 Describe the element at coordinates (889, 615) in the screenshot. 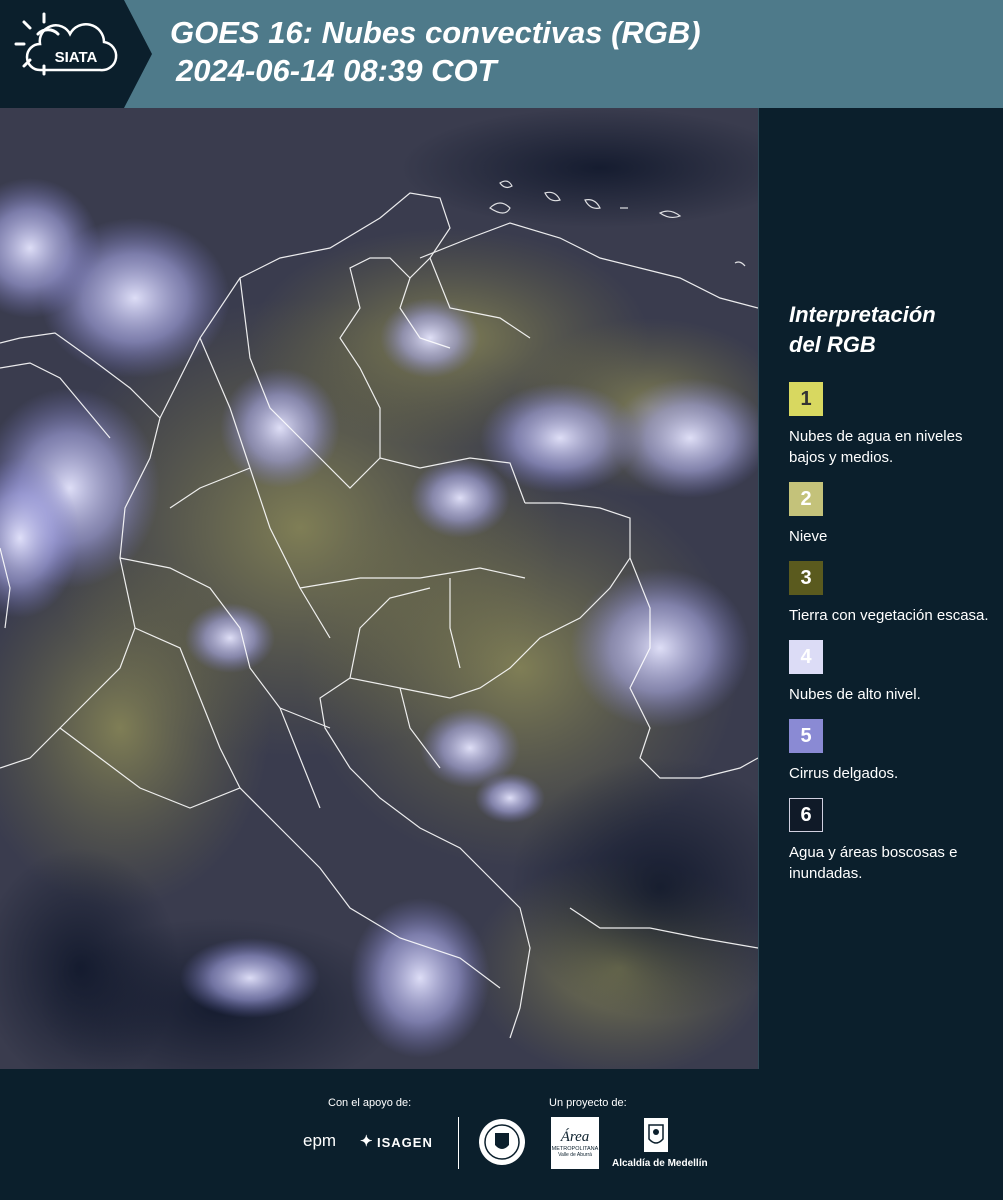

I see `legend-label-3: Tierra con vegetación escasa.` at that location.